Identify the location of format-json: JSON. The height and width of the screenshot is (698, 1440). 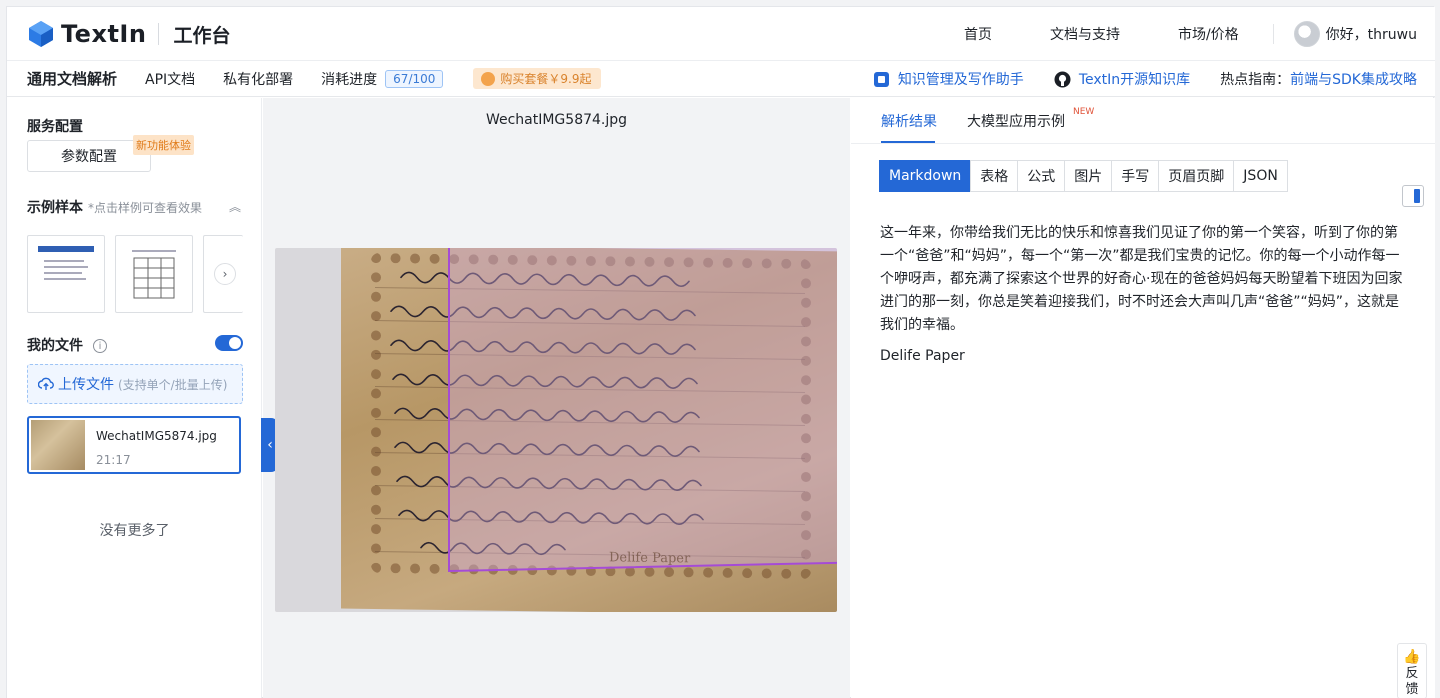
(1260, 176).